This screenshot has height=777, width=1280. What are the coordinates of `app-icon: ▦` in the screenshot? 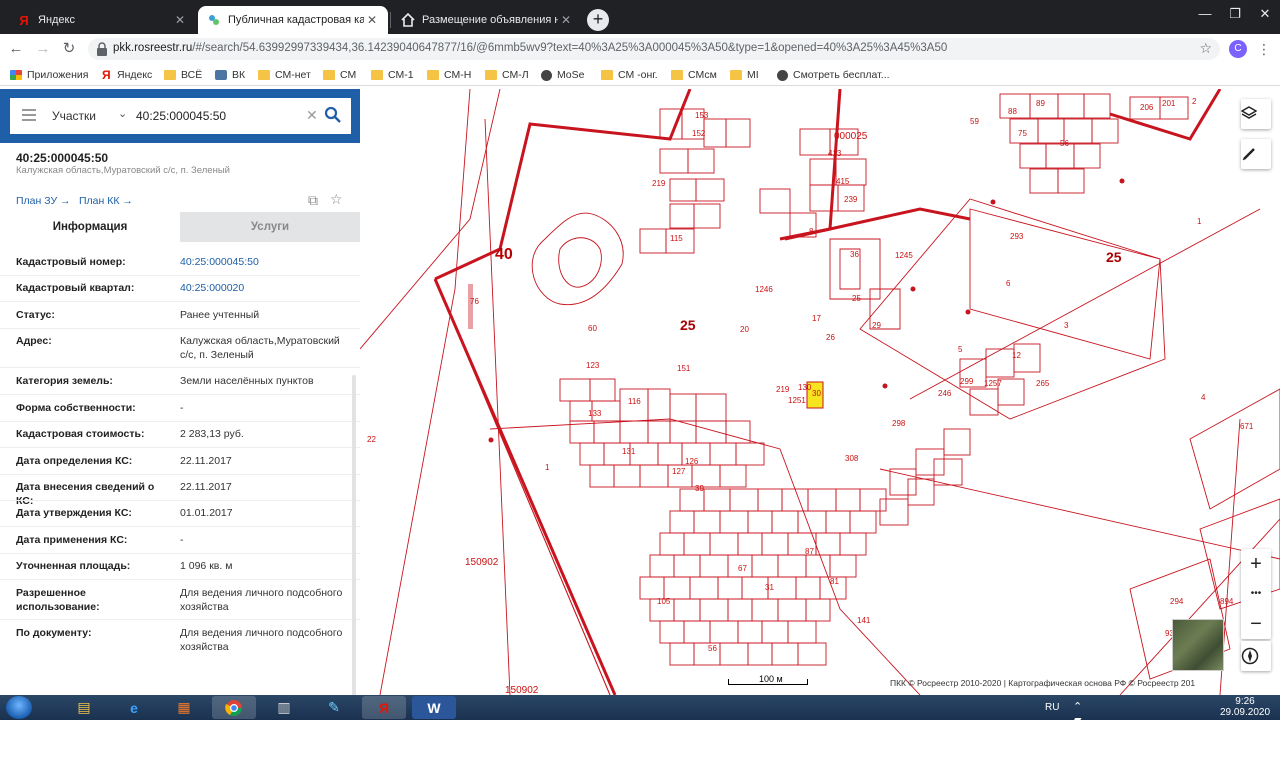 It's located at (184, 707).